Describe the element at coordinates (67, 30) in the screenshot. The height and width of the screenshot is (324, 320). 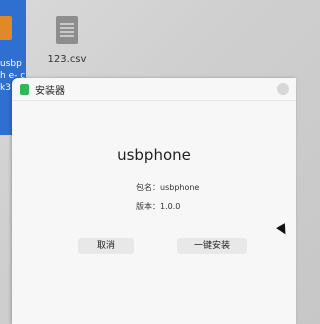
I see `csv-file-icon` at that location.